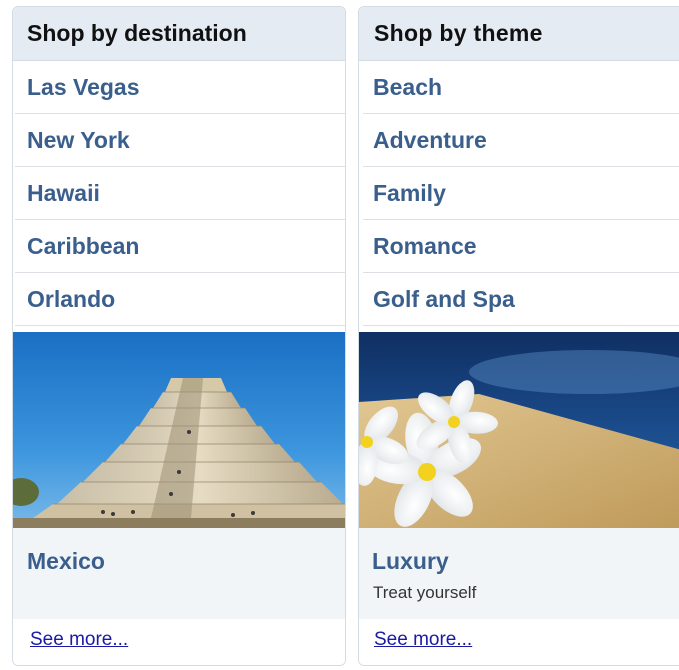 The height and width of the screenshot is (670, 679). Describe the element at coordinates (179, 575) in the screenshot. I see `destination-feature-caption: Mexico` at that location.